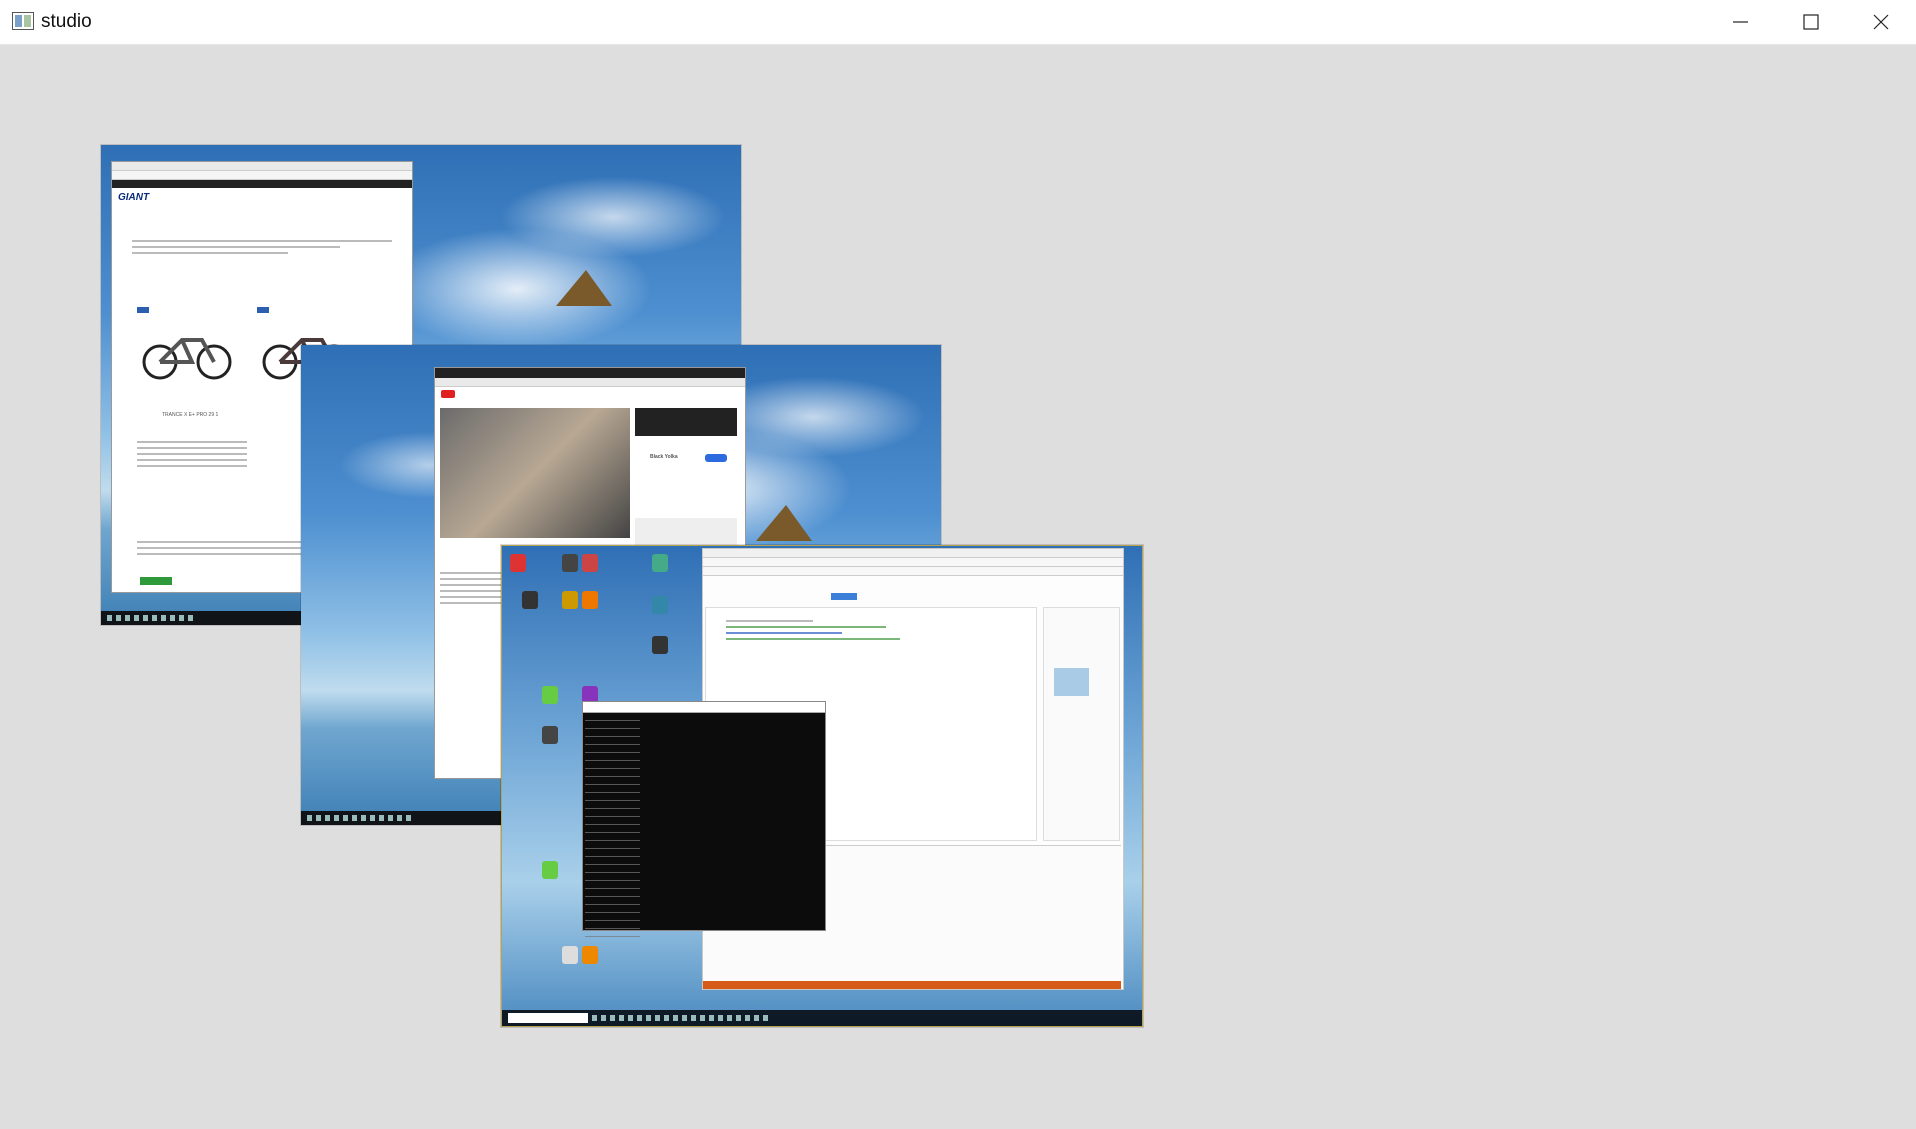 This screenshot has height=1129, width=1916. Describe the element at coordinates (704, 819) in the screenshot. I see `console-window` at that location.